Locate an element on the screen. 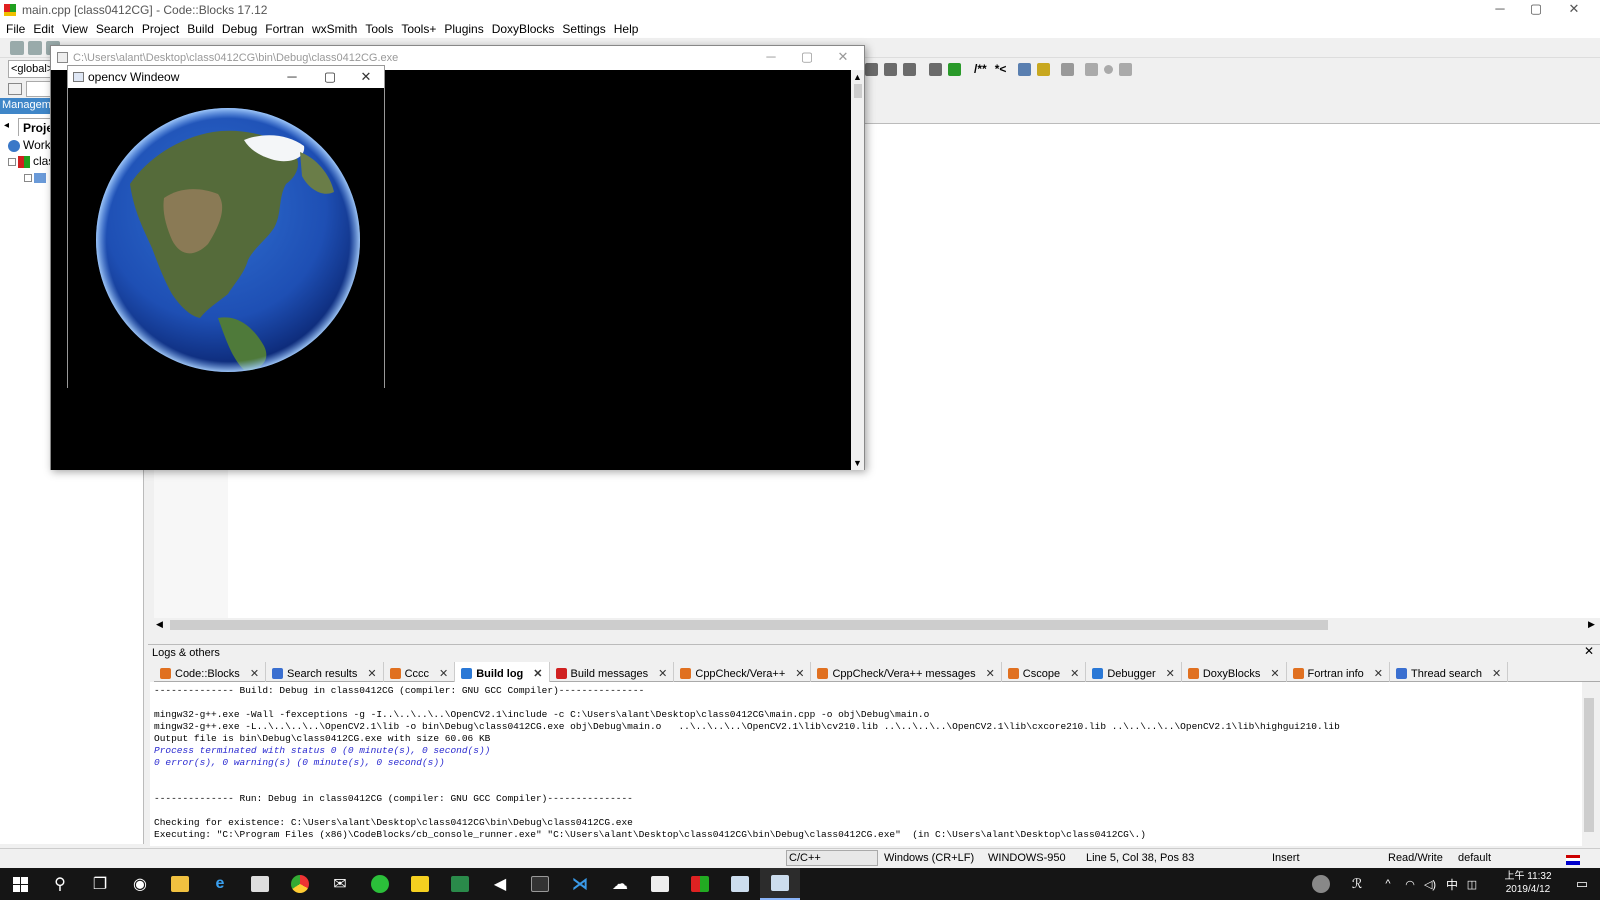 Image resolution: width=1600 pixels, height=900 pixels. log-tab: CppCheck/Vera++ messages ✕ is located at coordinates (906, 672).